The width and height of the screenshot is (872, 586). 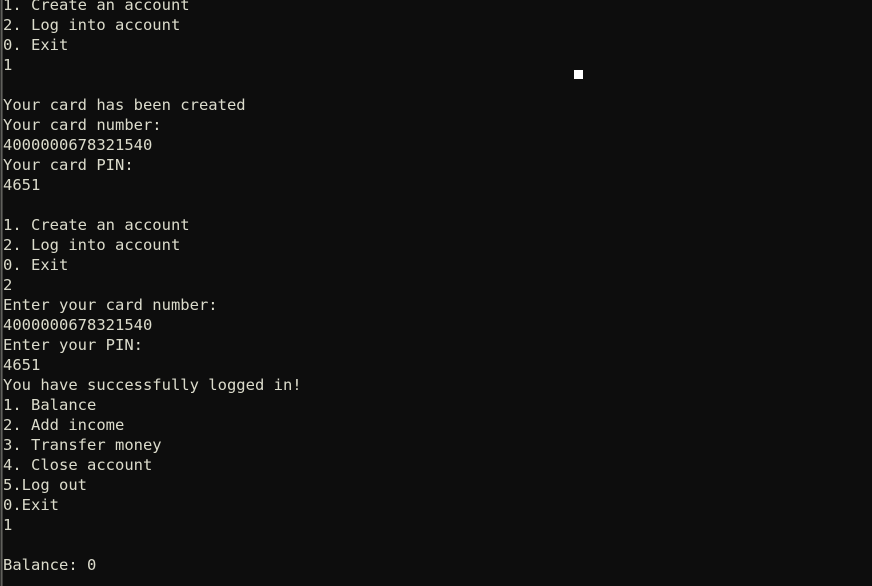 I want to click on console-left-gutter, so click(x=1, y=293).